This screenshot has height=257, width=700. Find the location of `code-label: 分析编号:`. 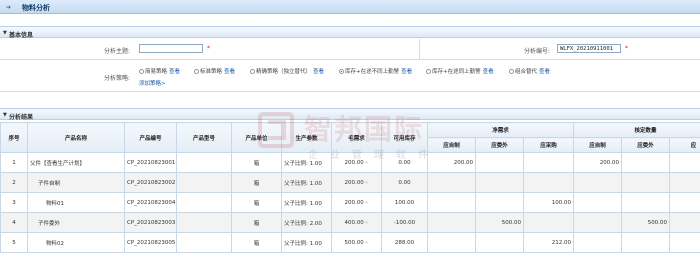

code-label: 分析编号: is located at coordinates (536, 51).